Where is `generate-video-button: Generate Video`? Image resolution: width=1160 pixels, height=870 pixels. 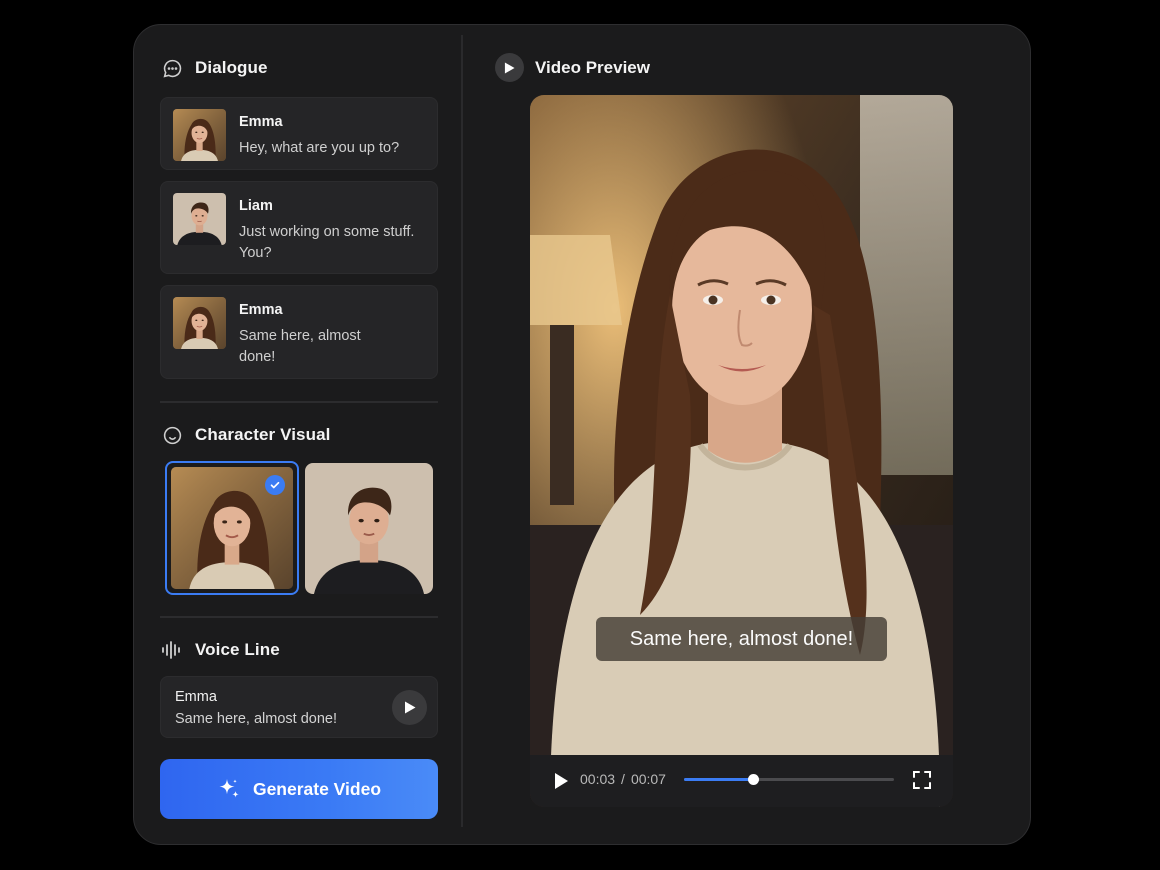
generate-video-button: Generate Video is located at coordinates (299, 789).